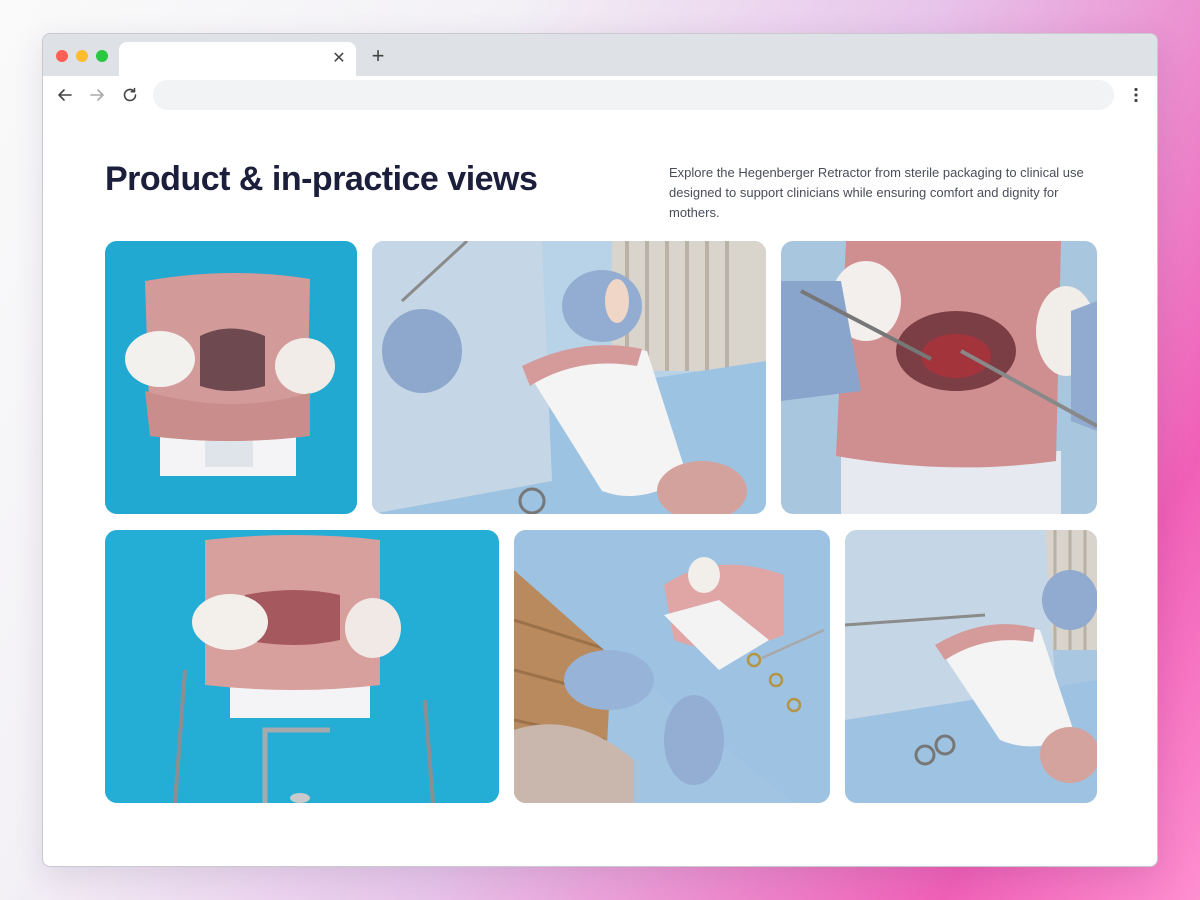 This screenshot has width=1200, height=900. What do you see at coordinates (339, 59) in the screenshot?
I see `close-icon: ✕` at bounding box center [339, 59].